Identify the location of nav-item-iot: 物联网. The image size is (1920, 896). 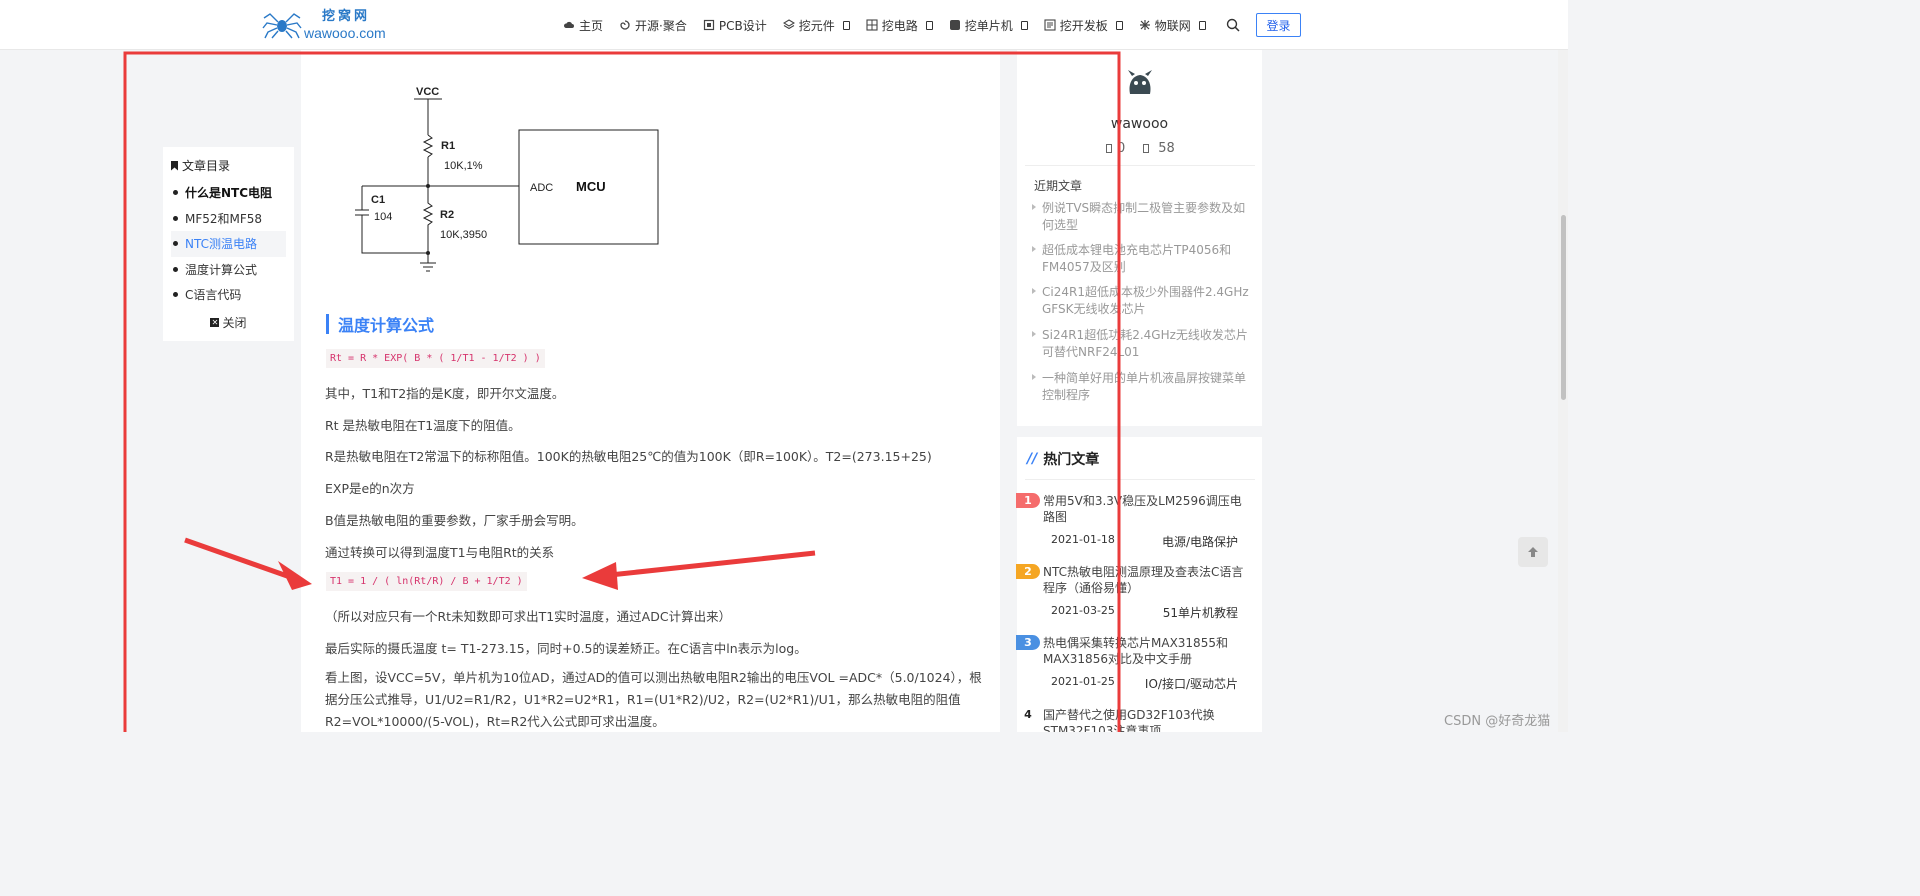
(1172, 25).